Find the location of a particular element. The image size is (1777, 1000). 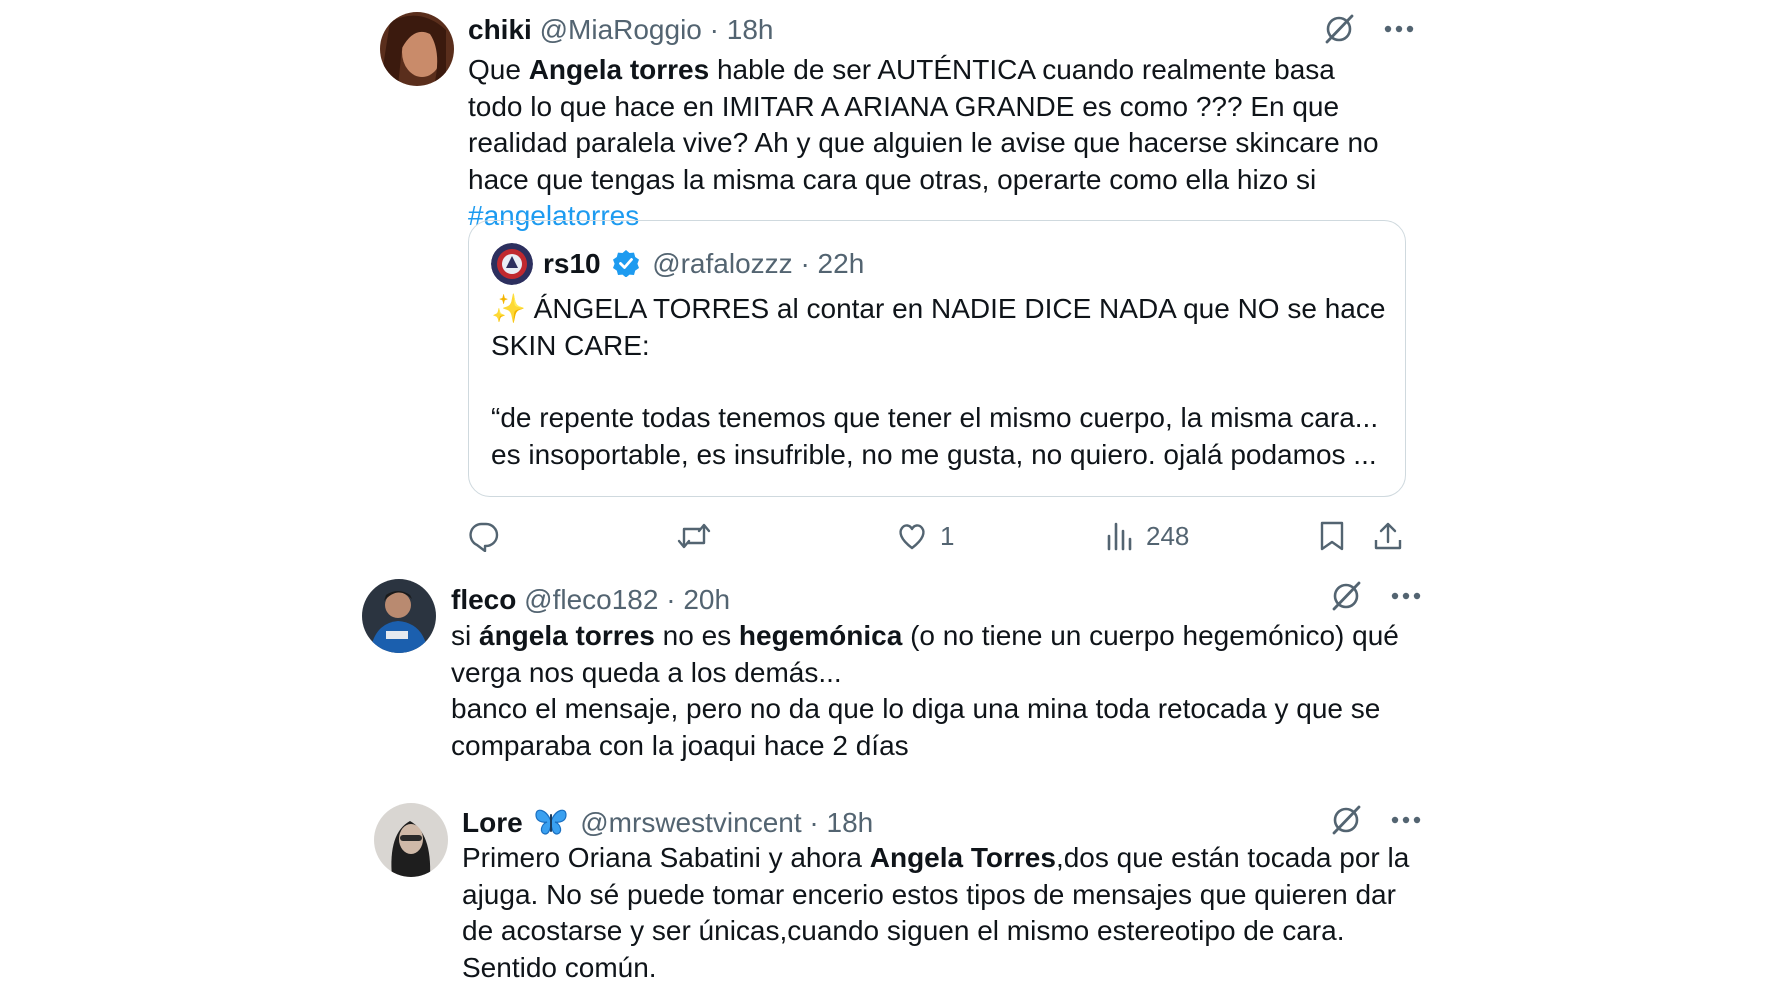

username: @mrswestvincent is located at coordinates (690, 822).